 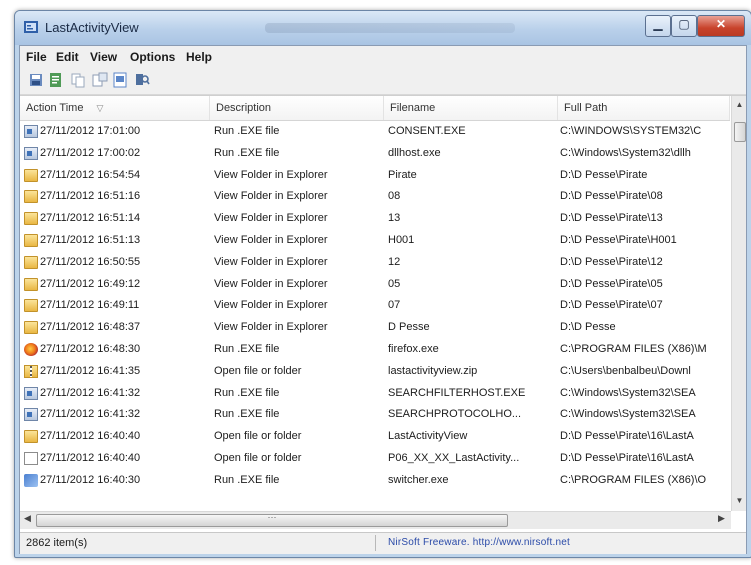 I want to click on column-header-action-time: Action Time ▽, so click(x=115, y=108).